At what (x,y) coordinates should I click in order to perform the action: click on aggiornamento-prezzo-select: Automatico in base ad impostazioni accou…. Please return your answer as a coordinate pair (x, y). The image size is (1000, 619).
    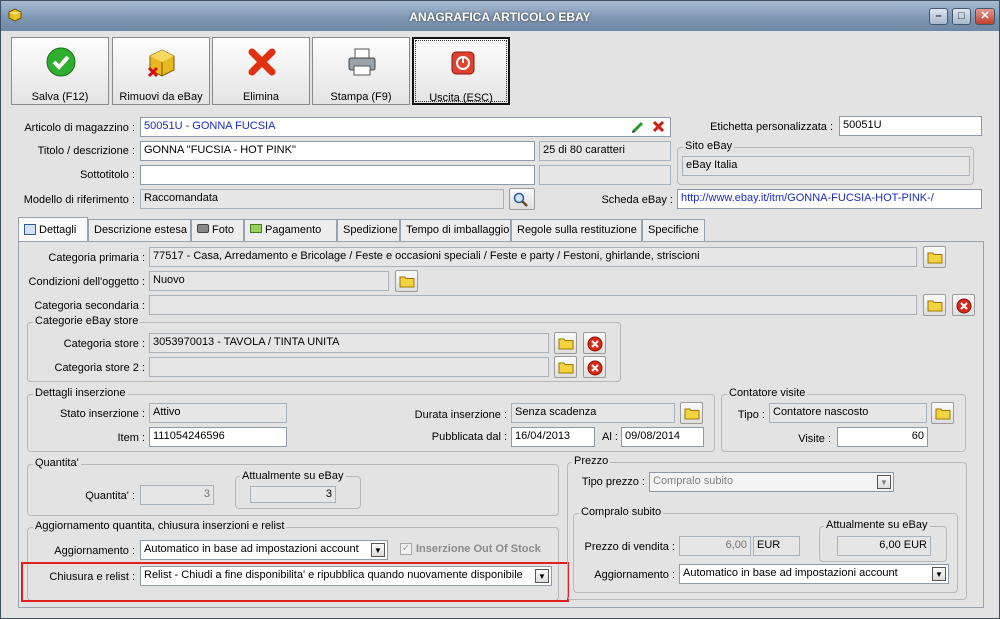
    Looking at the image, I should click on (814, 574).